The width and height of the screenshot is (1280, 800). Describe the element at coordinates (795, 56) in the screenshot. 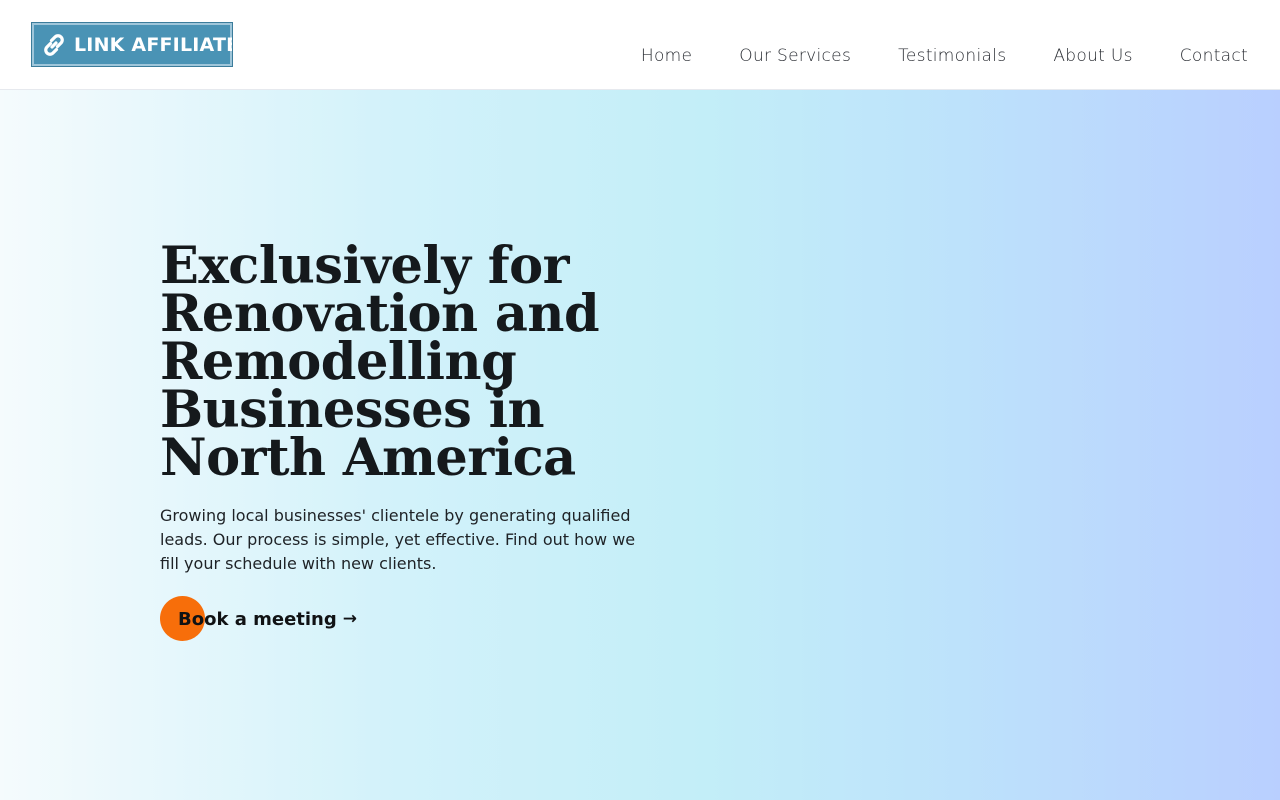

I see `nav-item-our-services: Our Services` at that location.